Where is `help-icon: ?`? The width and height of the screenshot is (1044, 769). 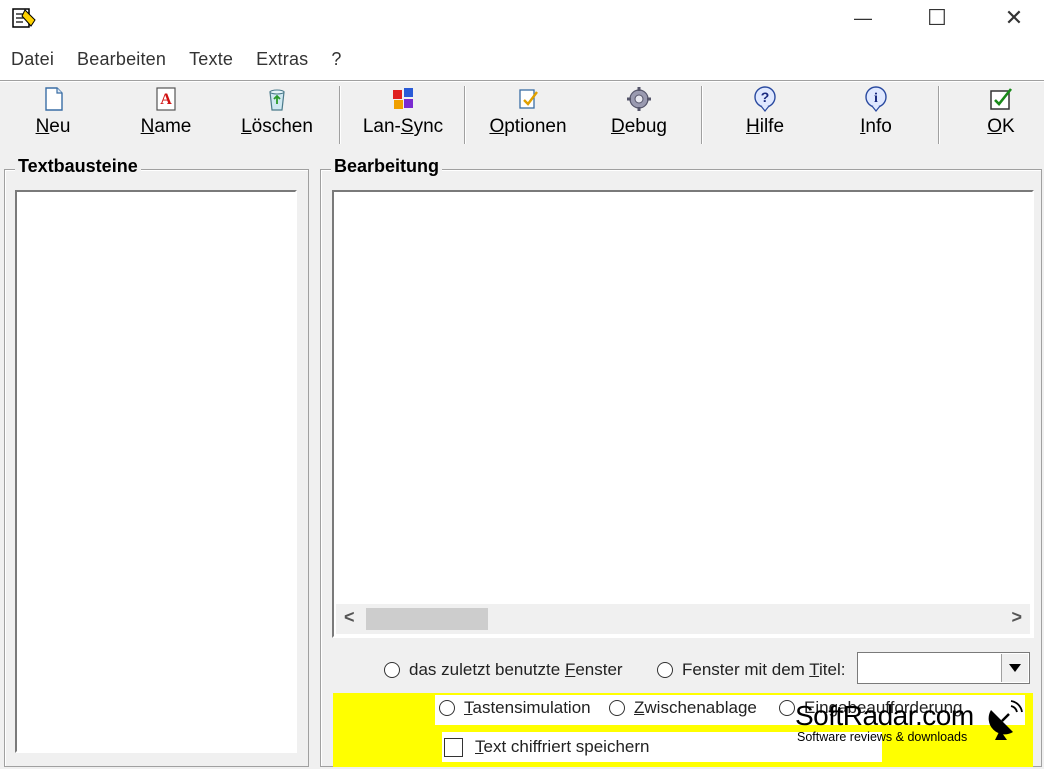
help-icon: ? is located at coordinates (765, 99).